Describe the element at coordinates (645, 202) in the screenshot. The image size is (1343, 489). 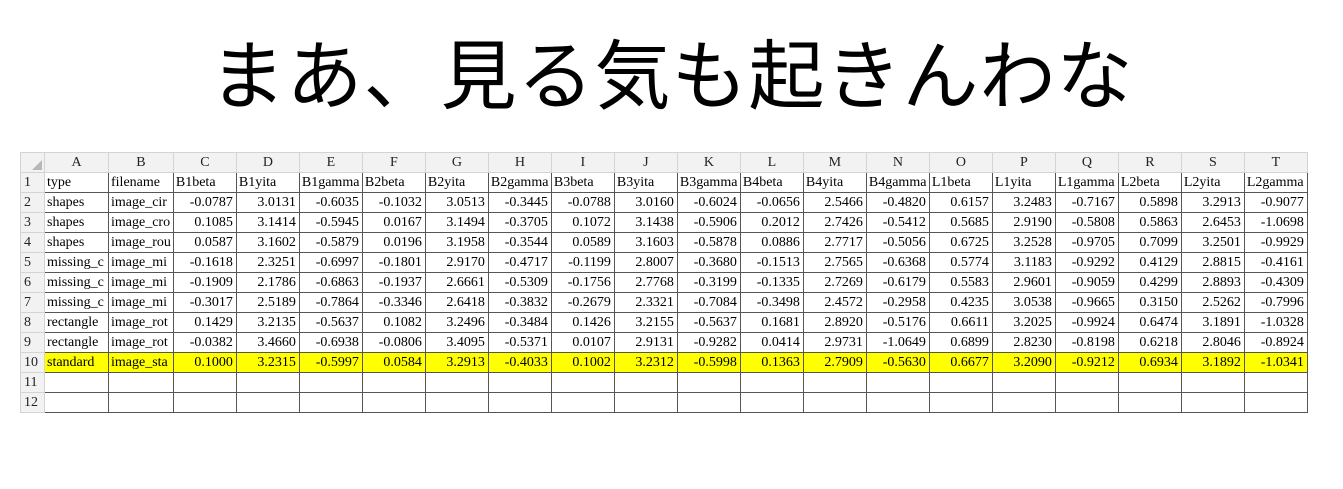
I see `cell: 3.0160` at that location.